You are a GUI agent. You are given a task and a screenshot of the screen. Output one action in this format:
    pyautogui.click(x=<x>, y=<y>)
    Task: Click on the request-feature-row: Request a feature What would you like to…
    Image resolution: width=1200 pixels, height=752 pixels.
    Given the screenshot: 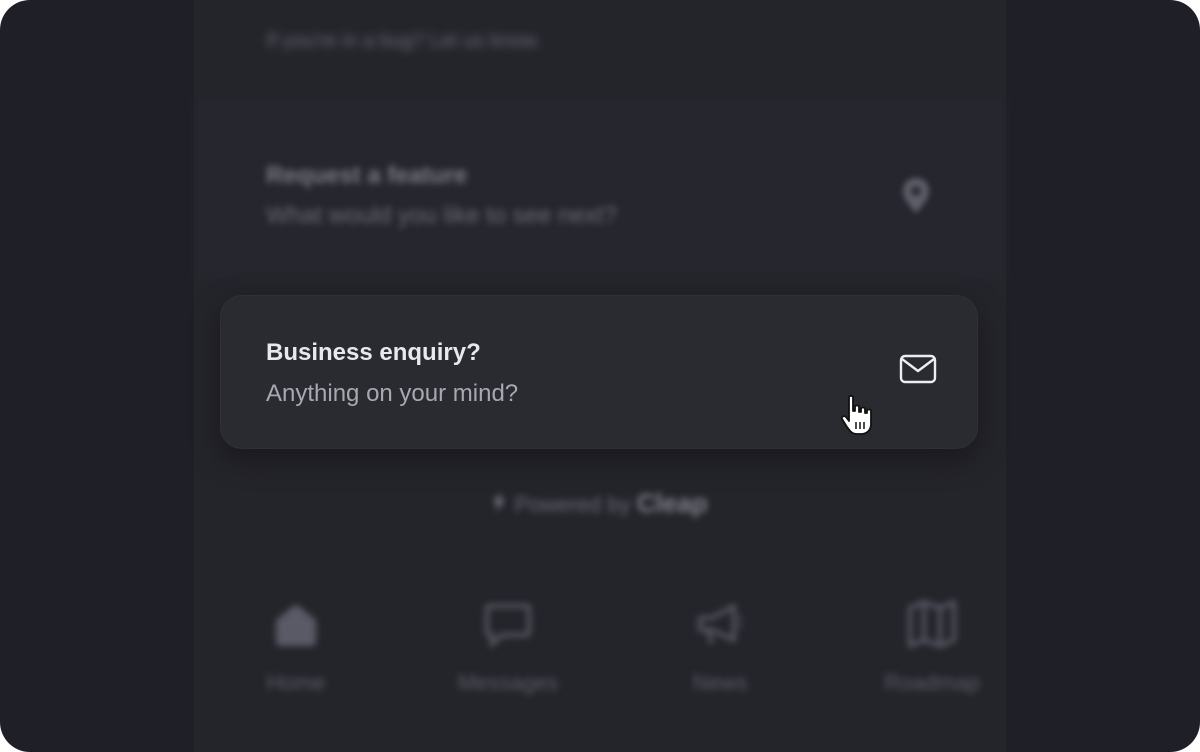 What is the action you would take?
    pyautogui.click(x=616, y=203)
    